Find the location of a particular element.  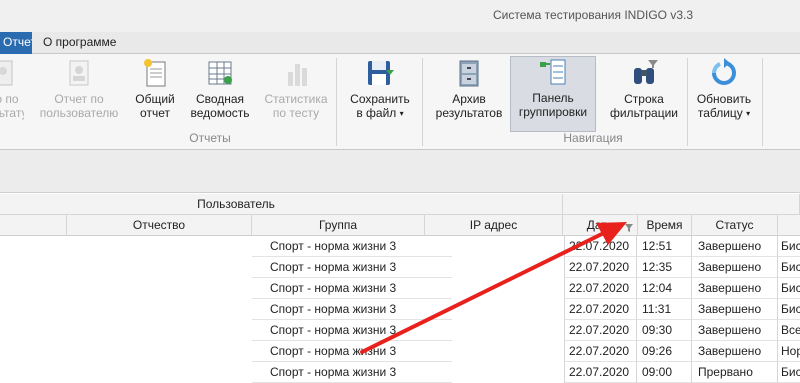

results-archive-button: Архив результатов is located at coordinates (469, 95).